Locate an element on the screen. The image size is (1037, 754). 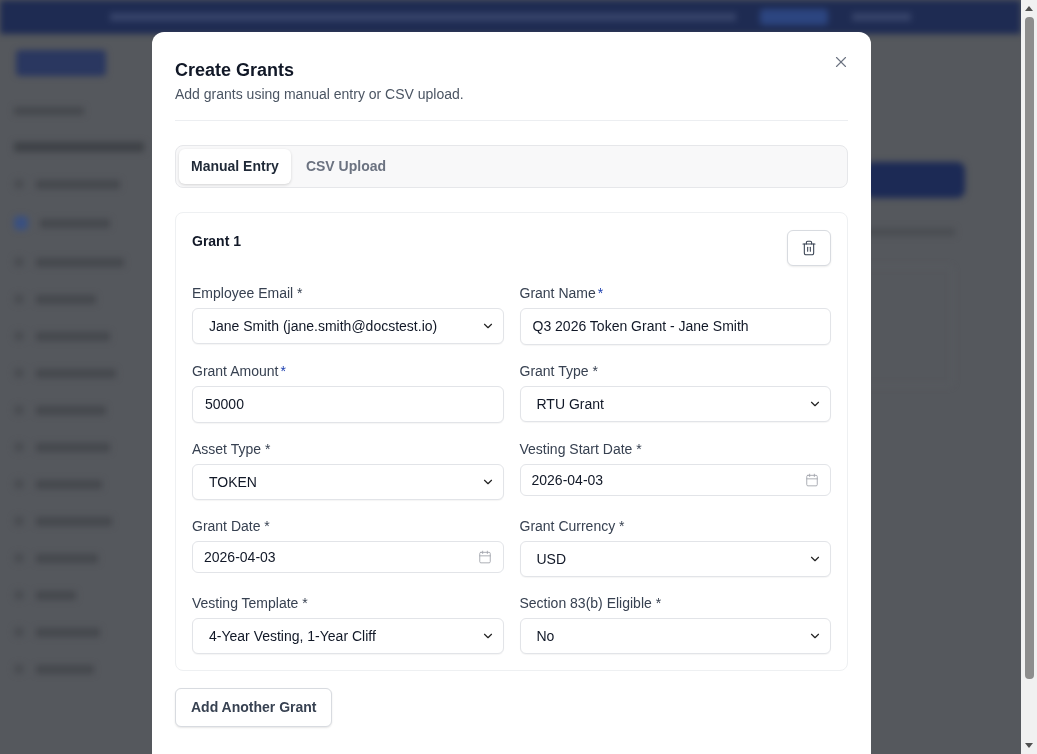
add-grant-button: Add Another Grant is located at coordinates (254, 707).